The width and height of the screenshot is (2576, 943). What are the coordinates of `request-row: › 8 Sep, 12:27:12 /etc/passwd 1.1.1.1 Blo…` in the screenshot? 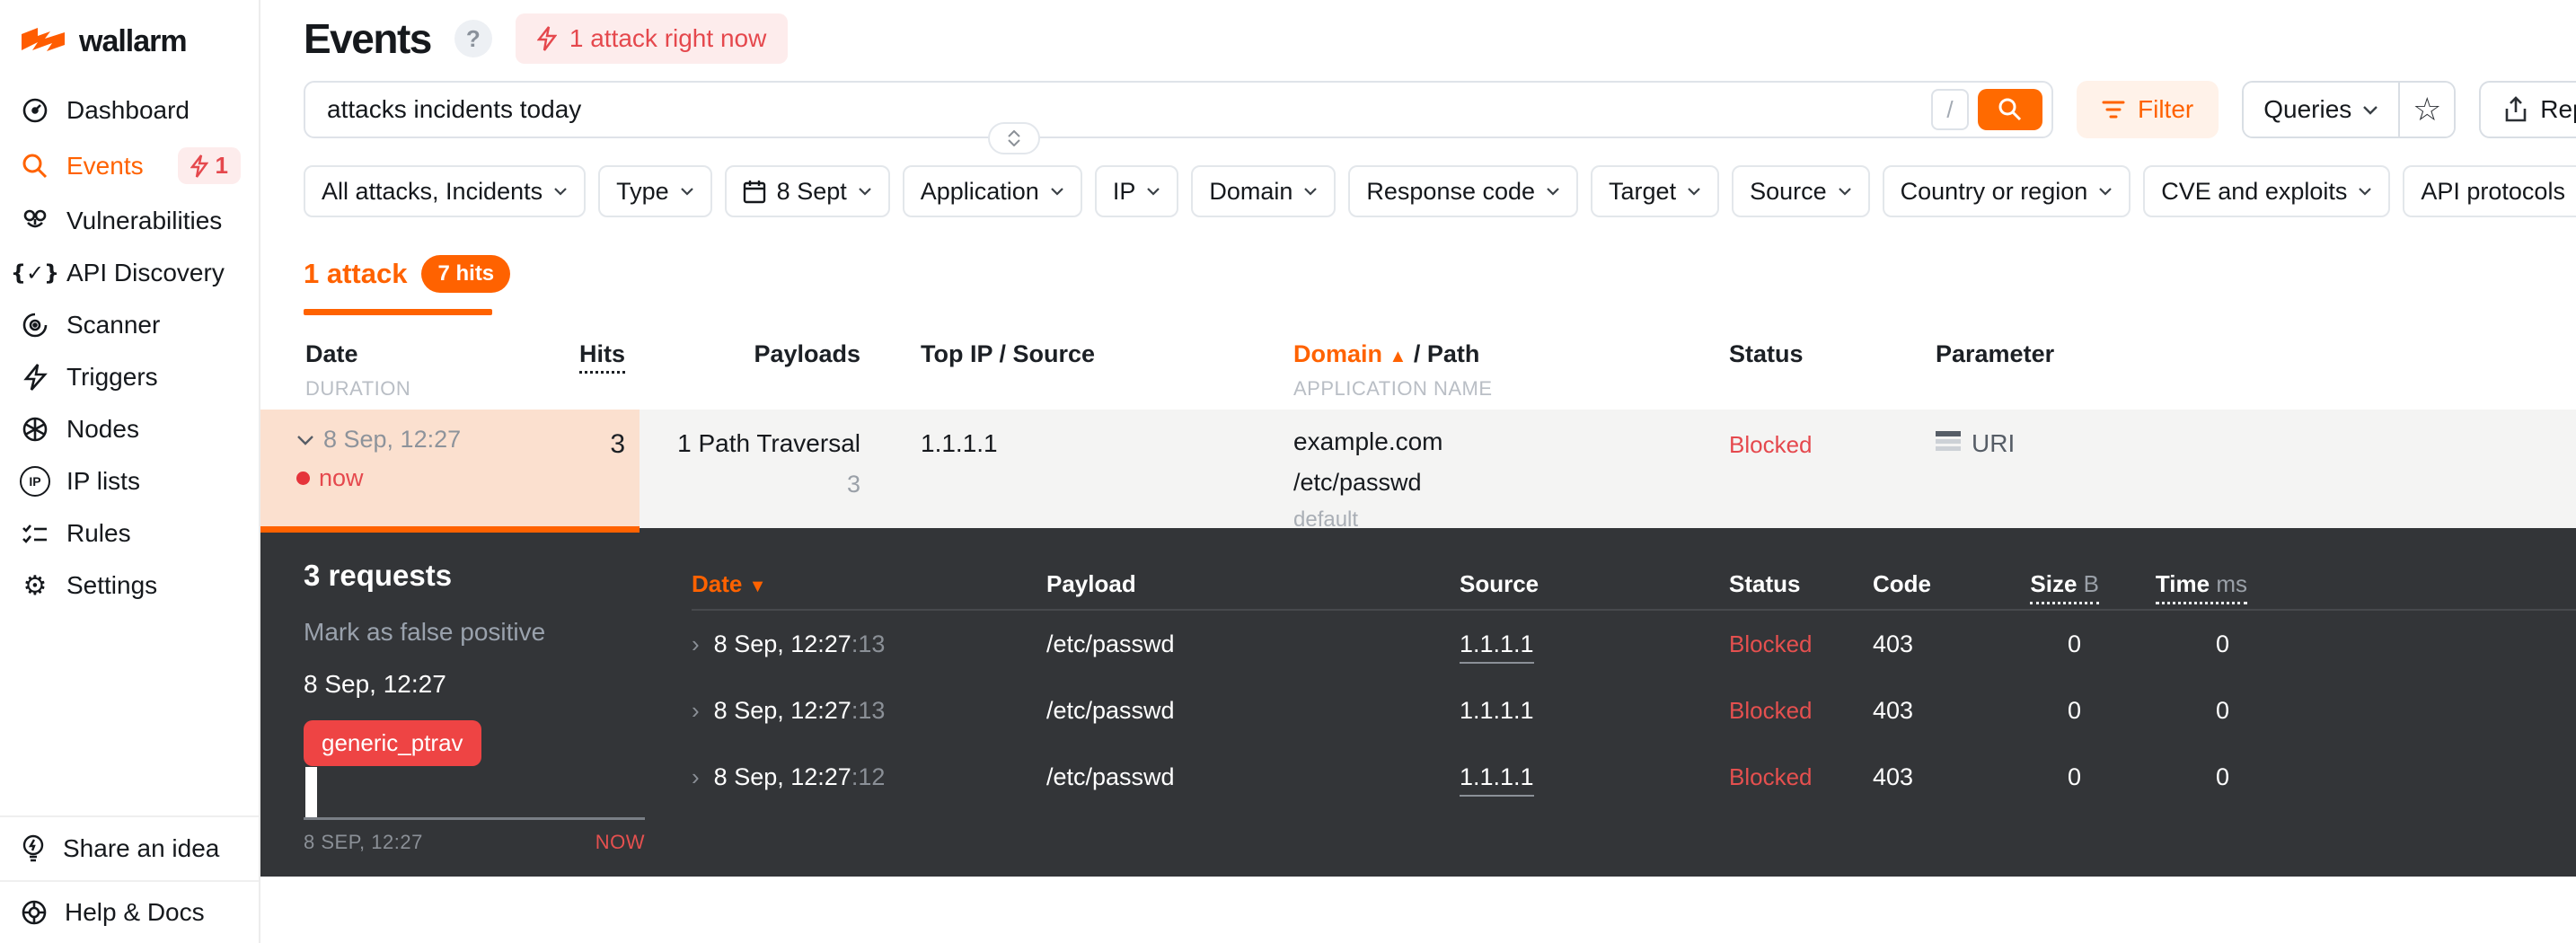 It's located at (1634, 777).